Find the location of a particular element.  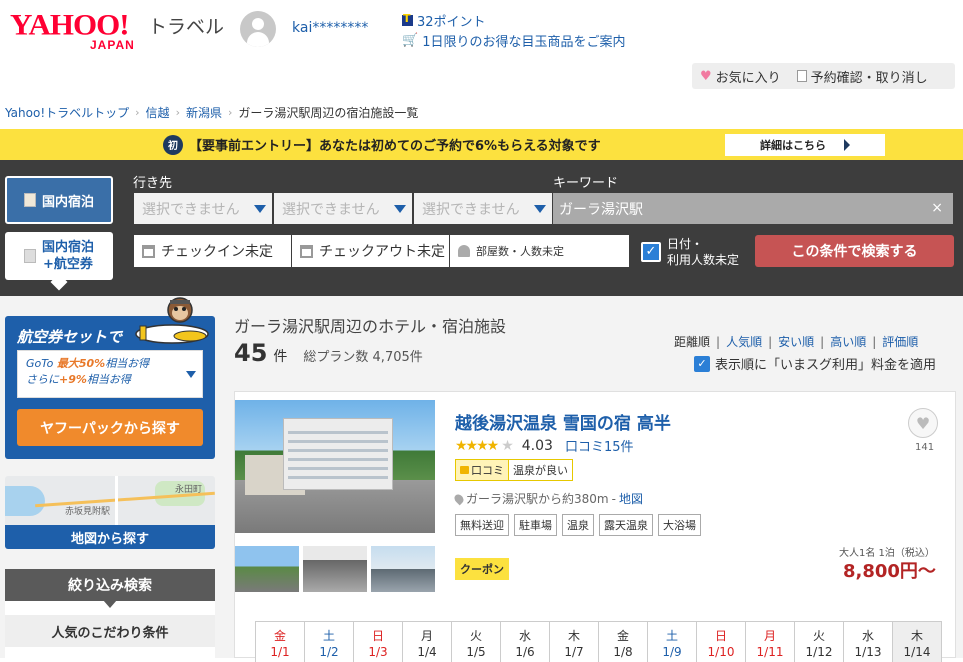

amenity-tags: 無料送迎 駐車場 温泉 露天温泉 大浴場 is located at coordinates (578, 525).